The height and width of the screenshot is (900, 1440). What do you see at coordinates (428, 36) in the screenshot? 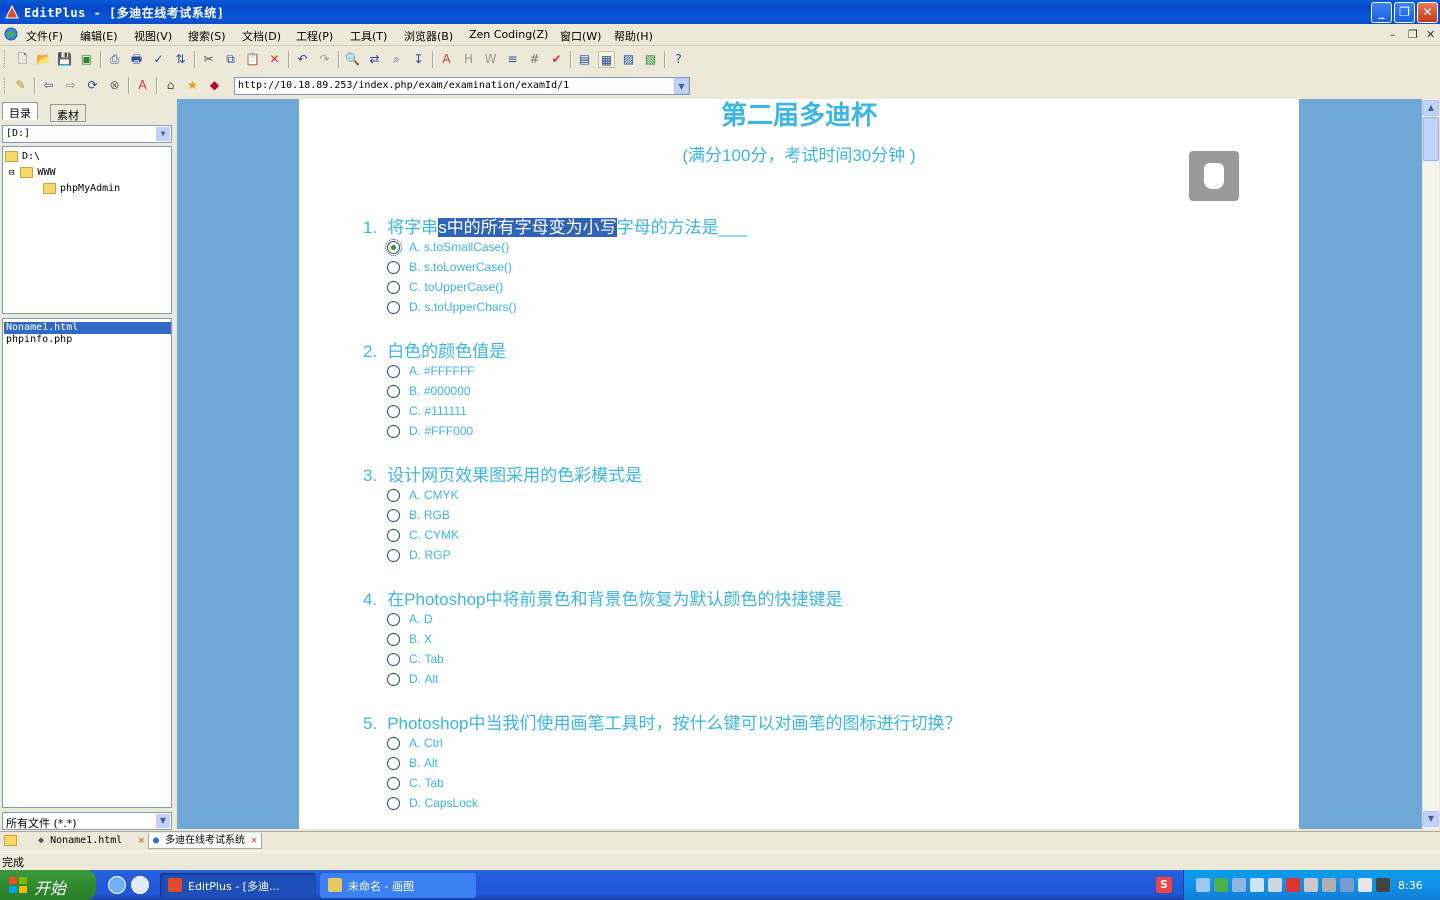
I see `menu-browser: 浏览器(B)` at bounding box center [428, 36].